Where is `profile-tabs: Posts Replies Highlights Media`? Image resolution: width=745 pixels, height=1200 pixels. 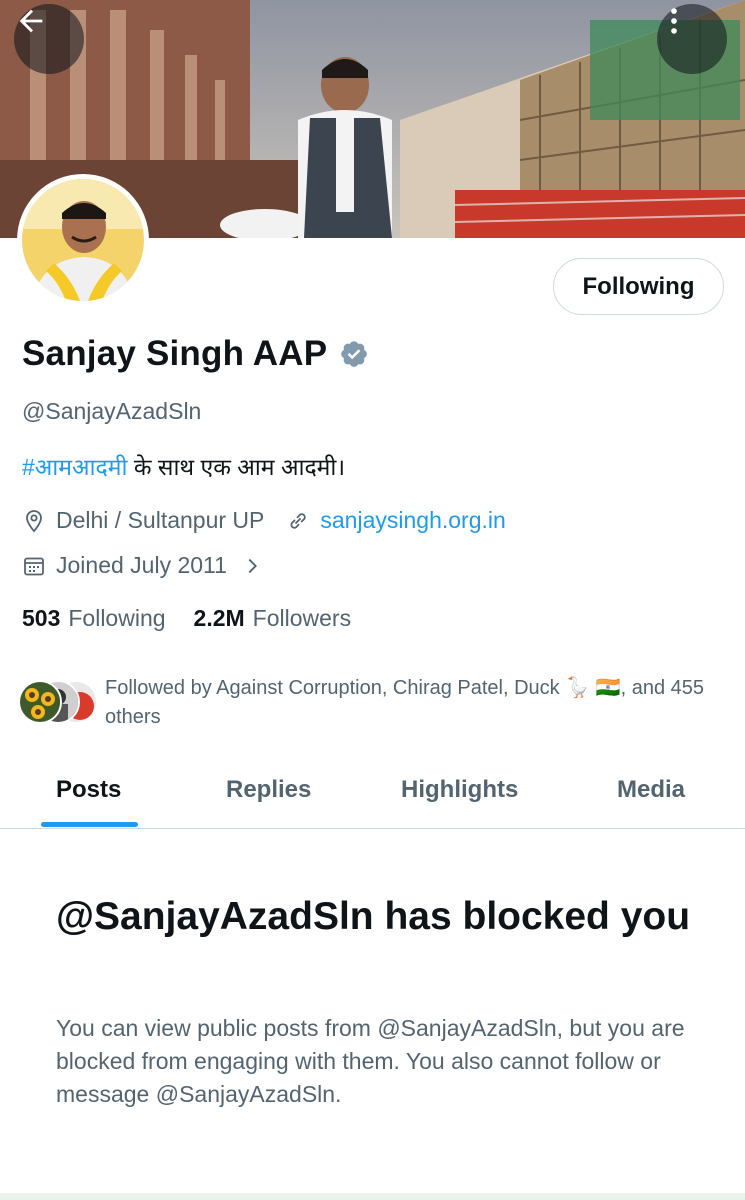
profile-tabs: Posts Replies Highlights Media is located at coordinates (372, 794).